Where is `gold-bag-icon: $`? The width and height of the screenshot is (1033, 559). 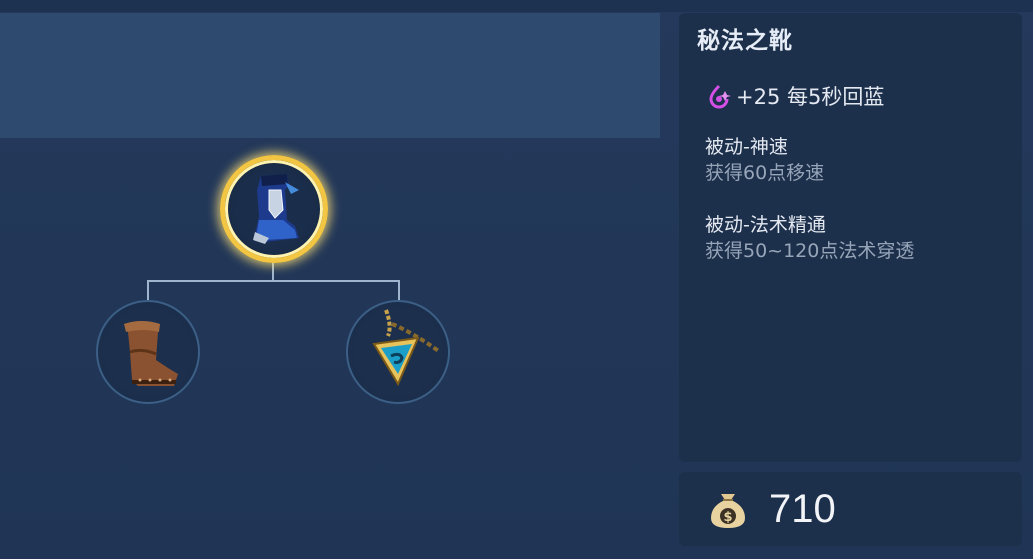 gold-bag-icon: $ is located at coordinates (728, 511).